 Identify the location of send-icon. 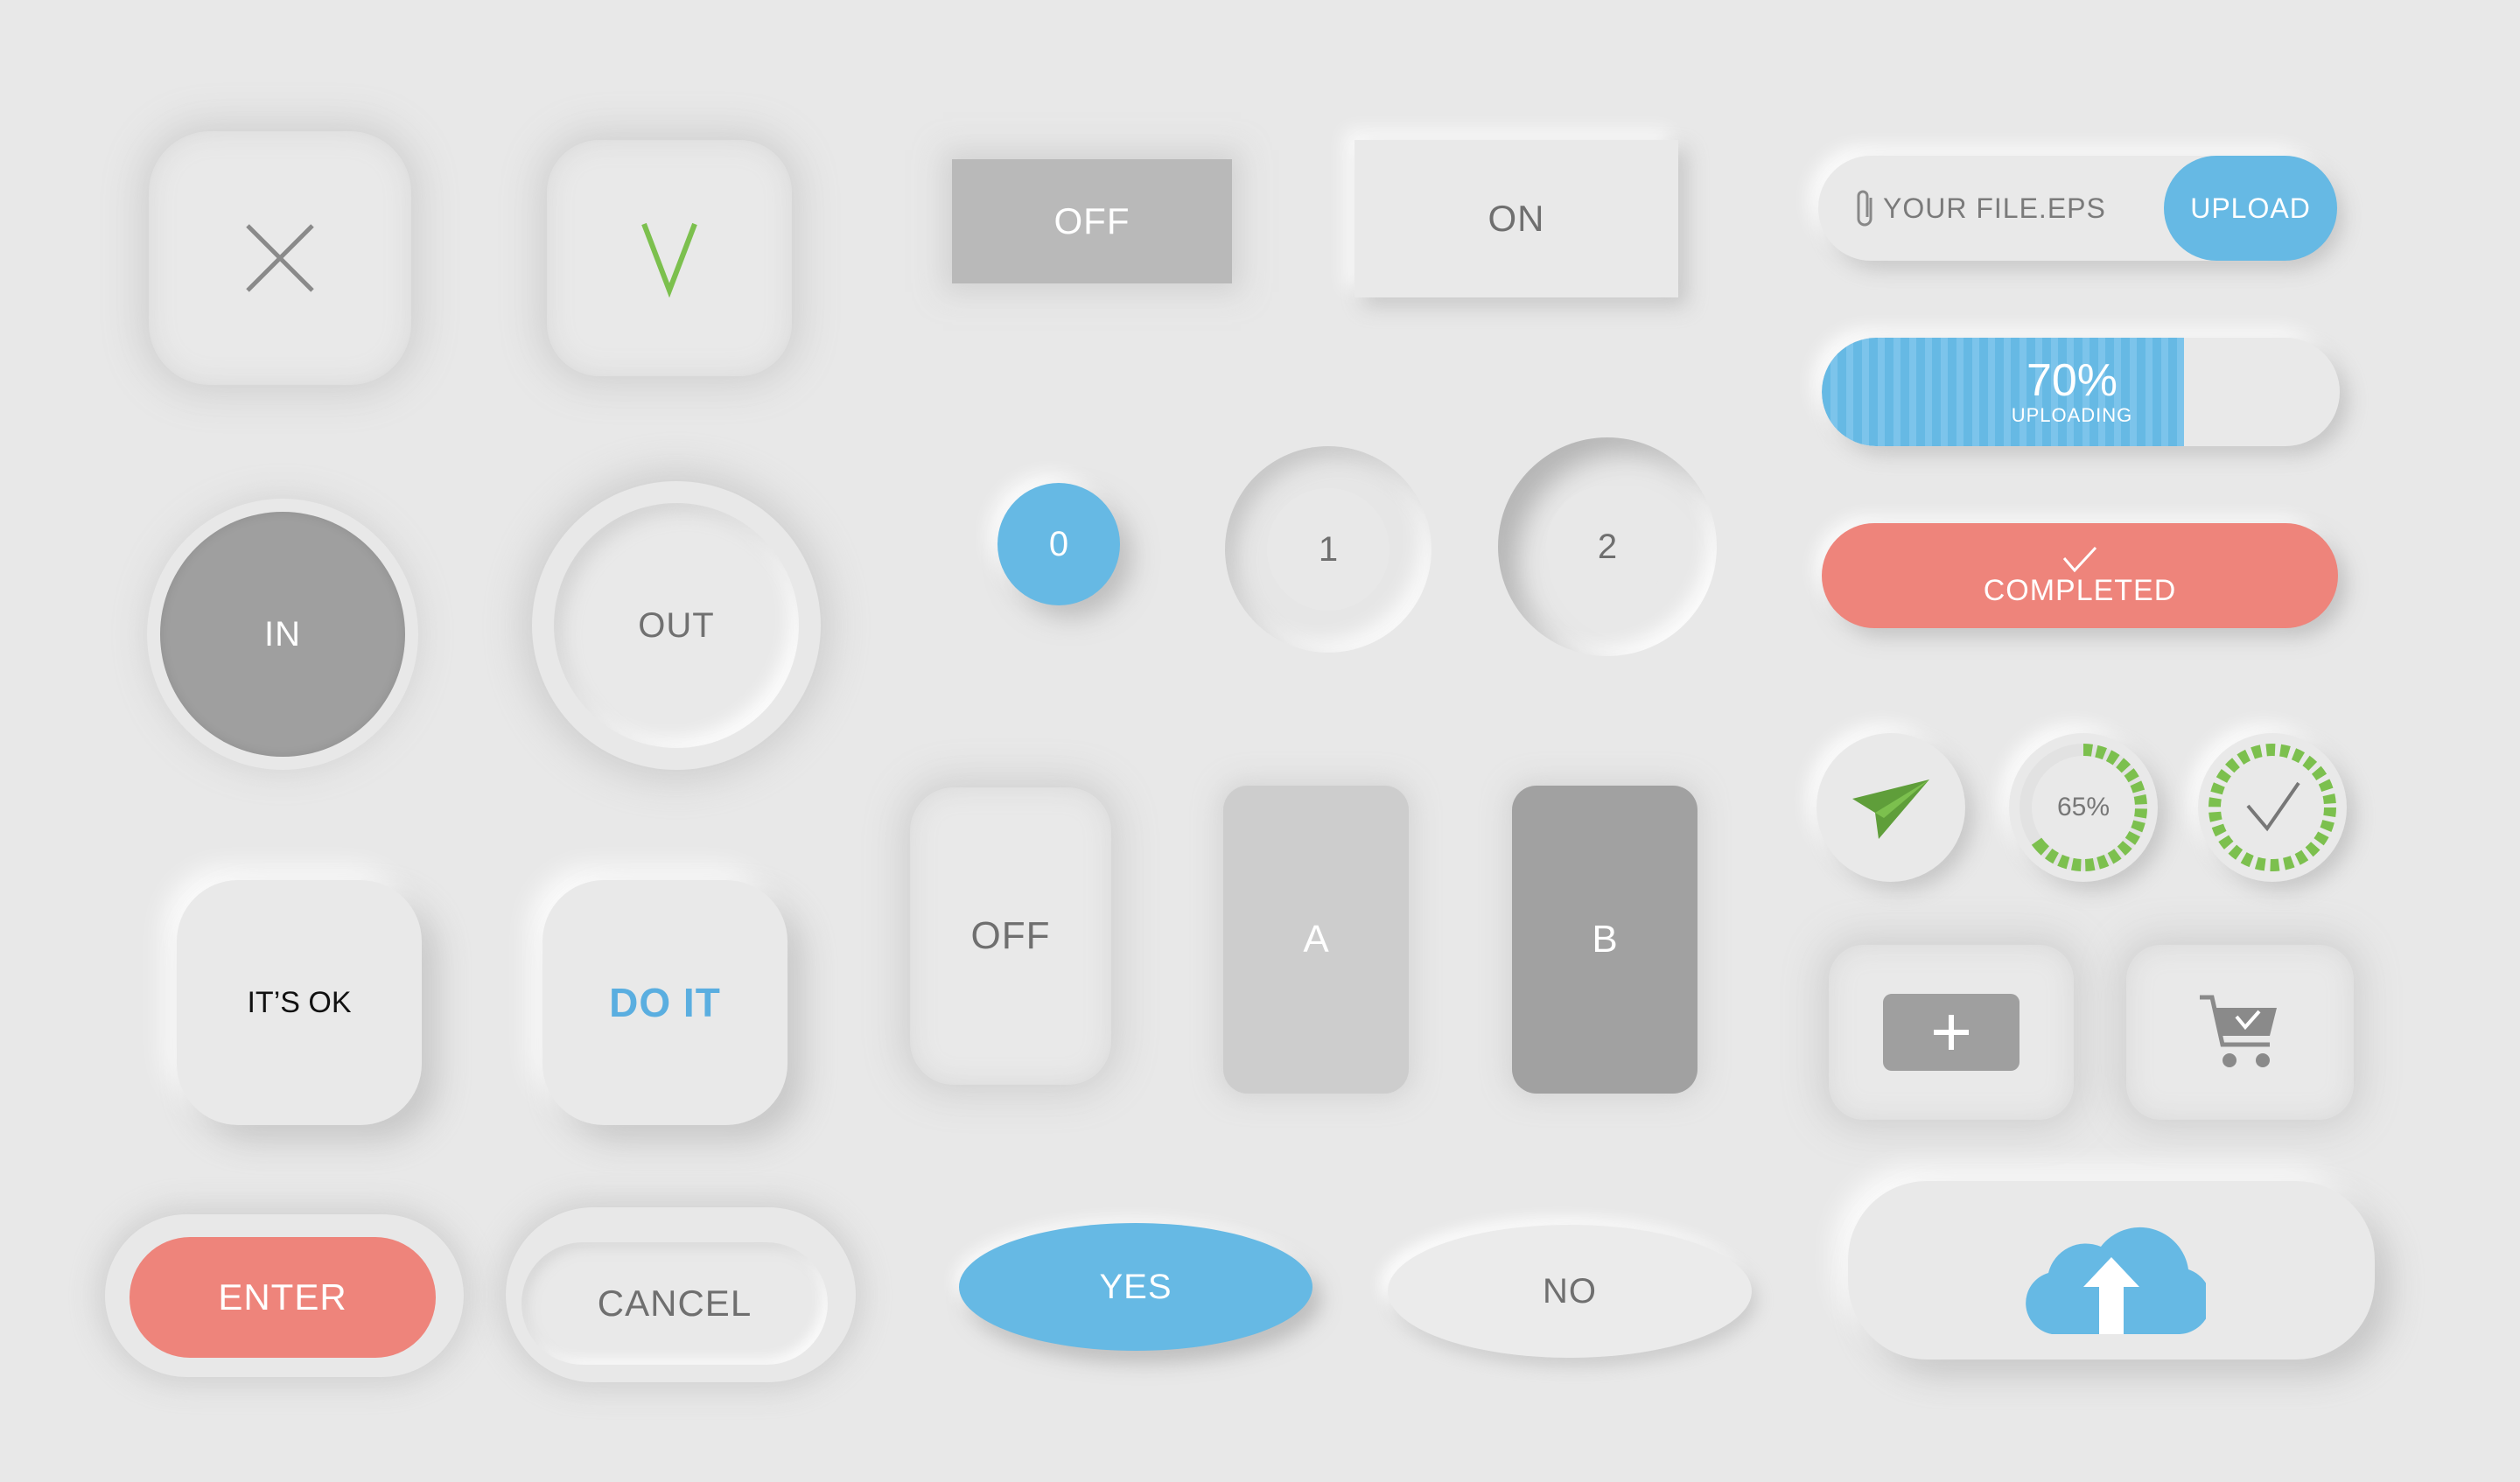
(1890, 809).